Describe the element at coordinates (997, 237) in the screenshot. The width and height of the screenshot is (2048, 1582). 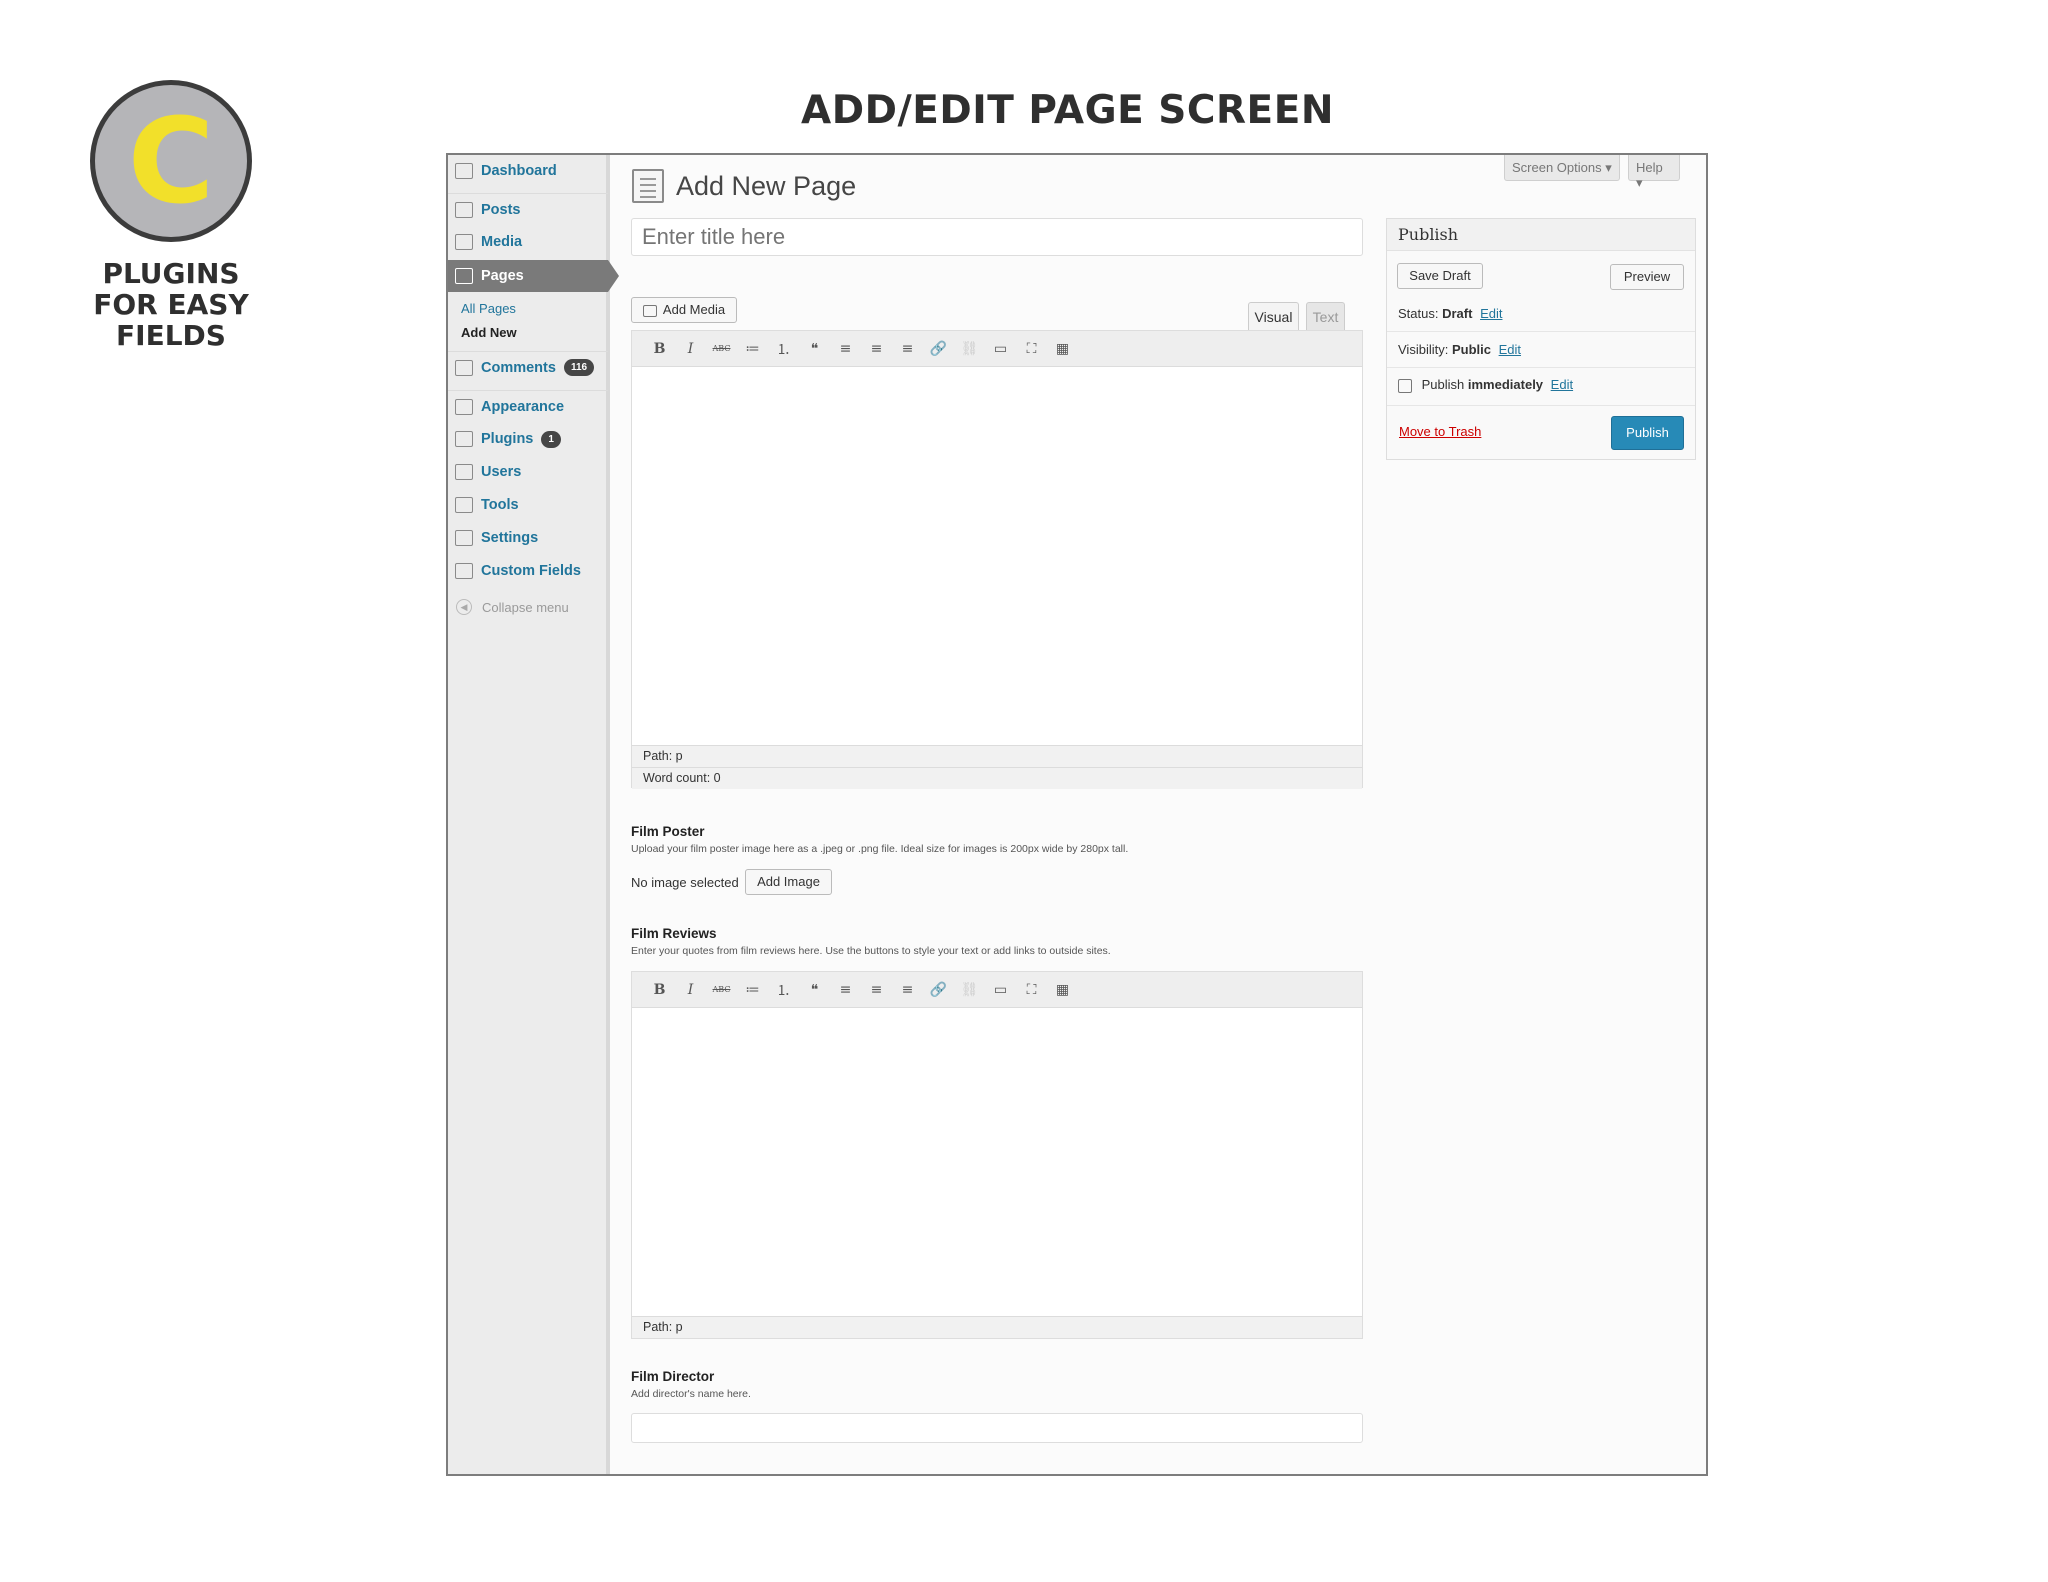
I see `title-input` at that location.